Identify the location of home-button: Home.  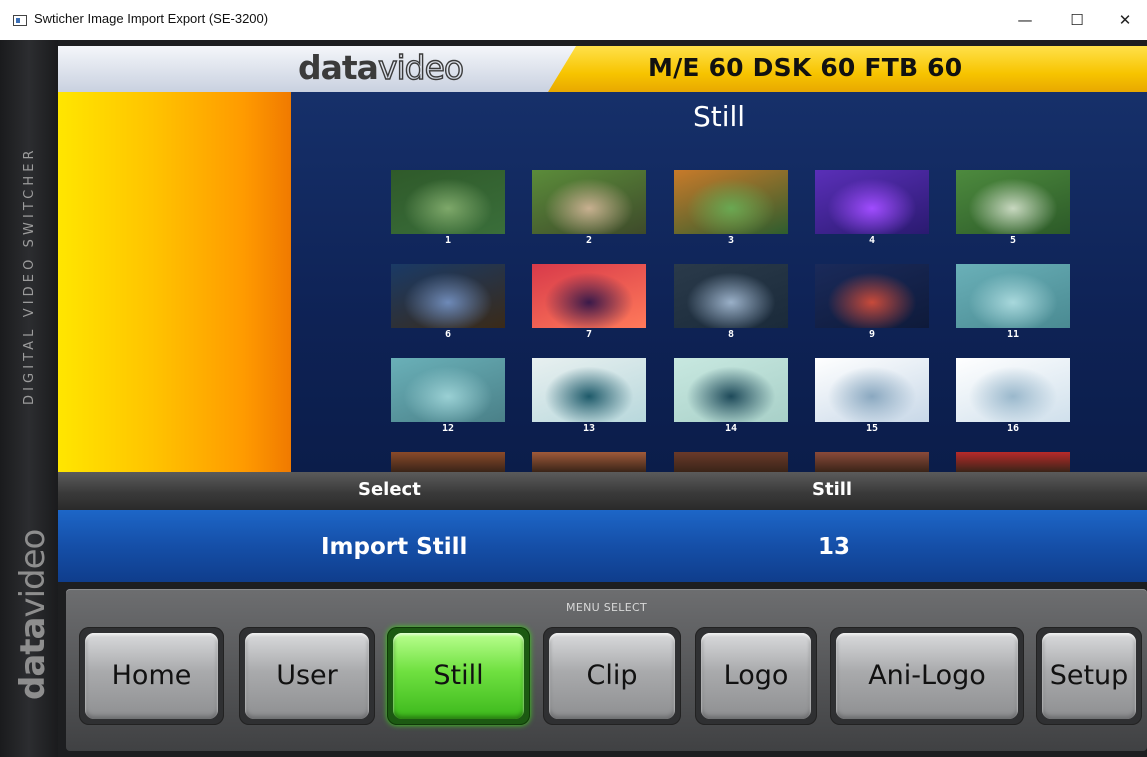
(151, 676).